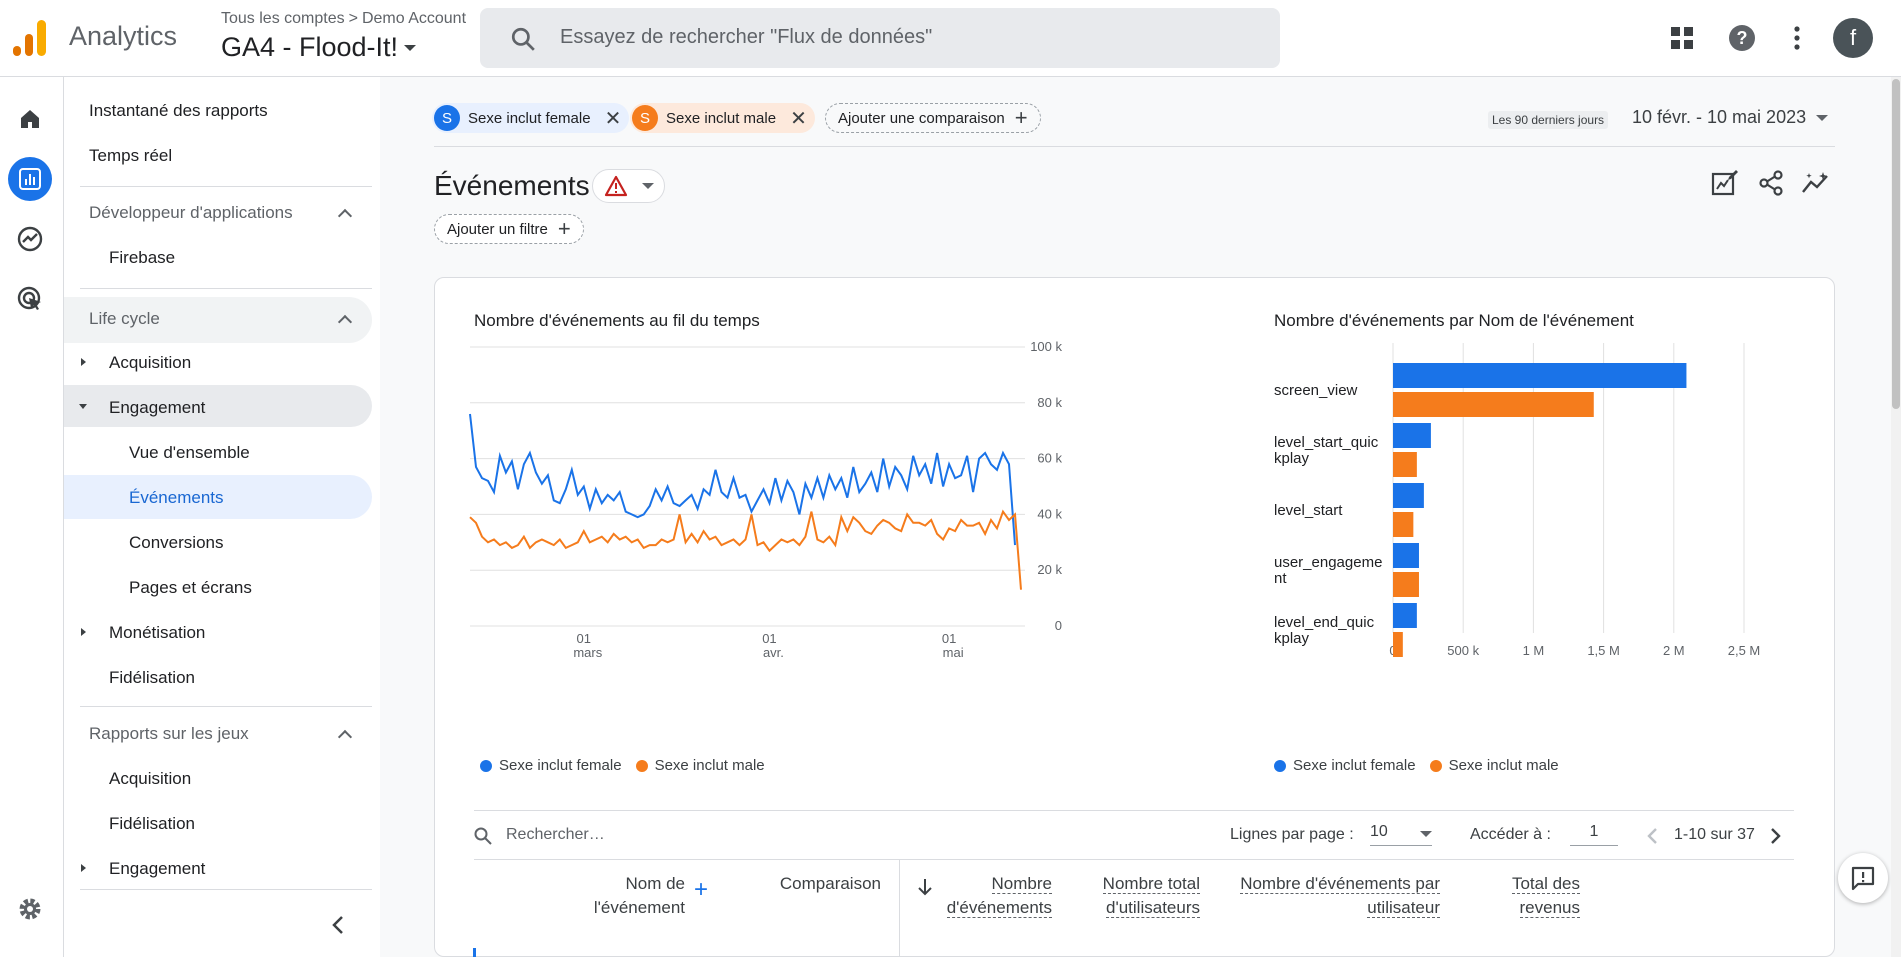 The image size is (1901, 957). Describe the element at coordinates (1151, 884) in the screenshot. I see `header-line: Nombre total` at that location.